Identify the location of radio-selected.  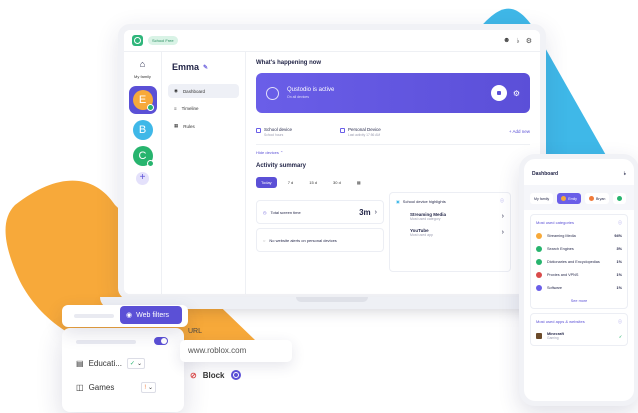
(235, 375).